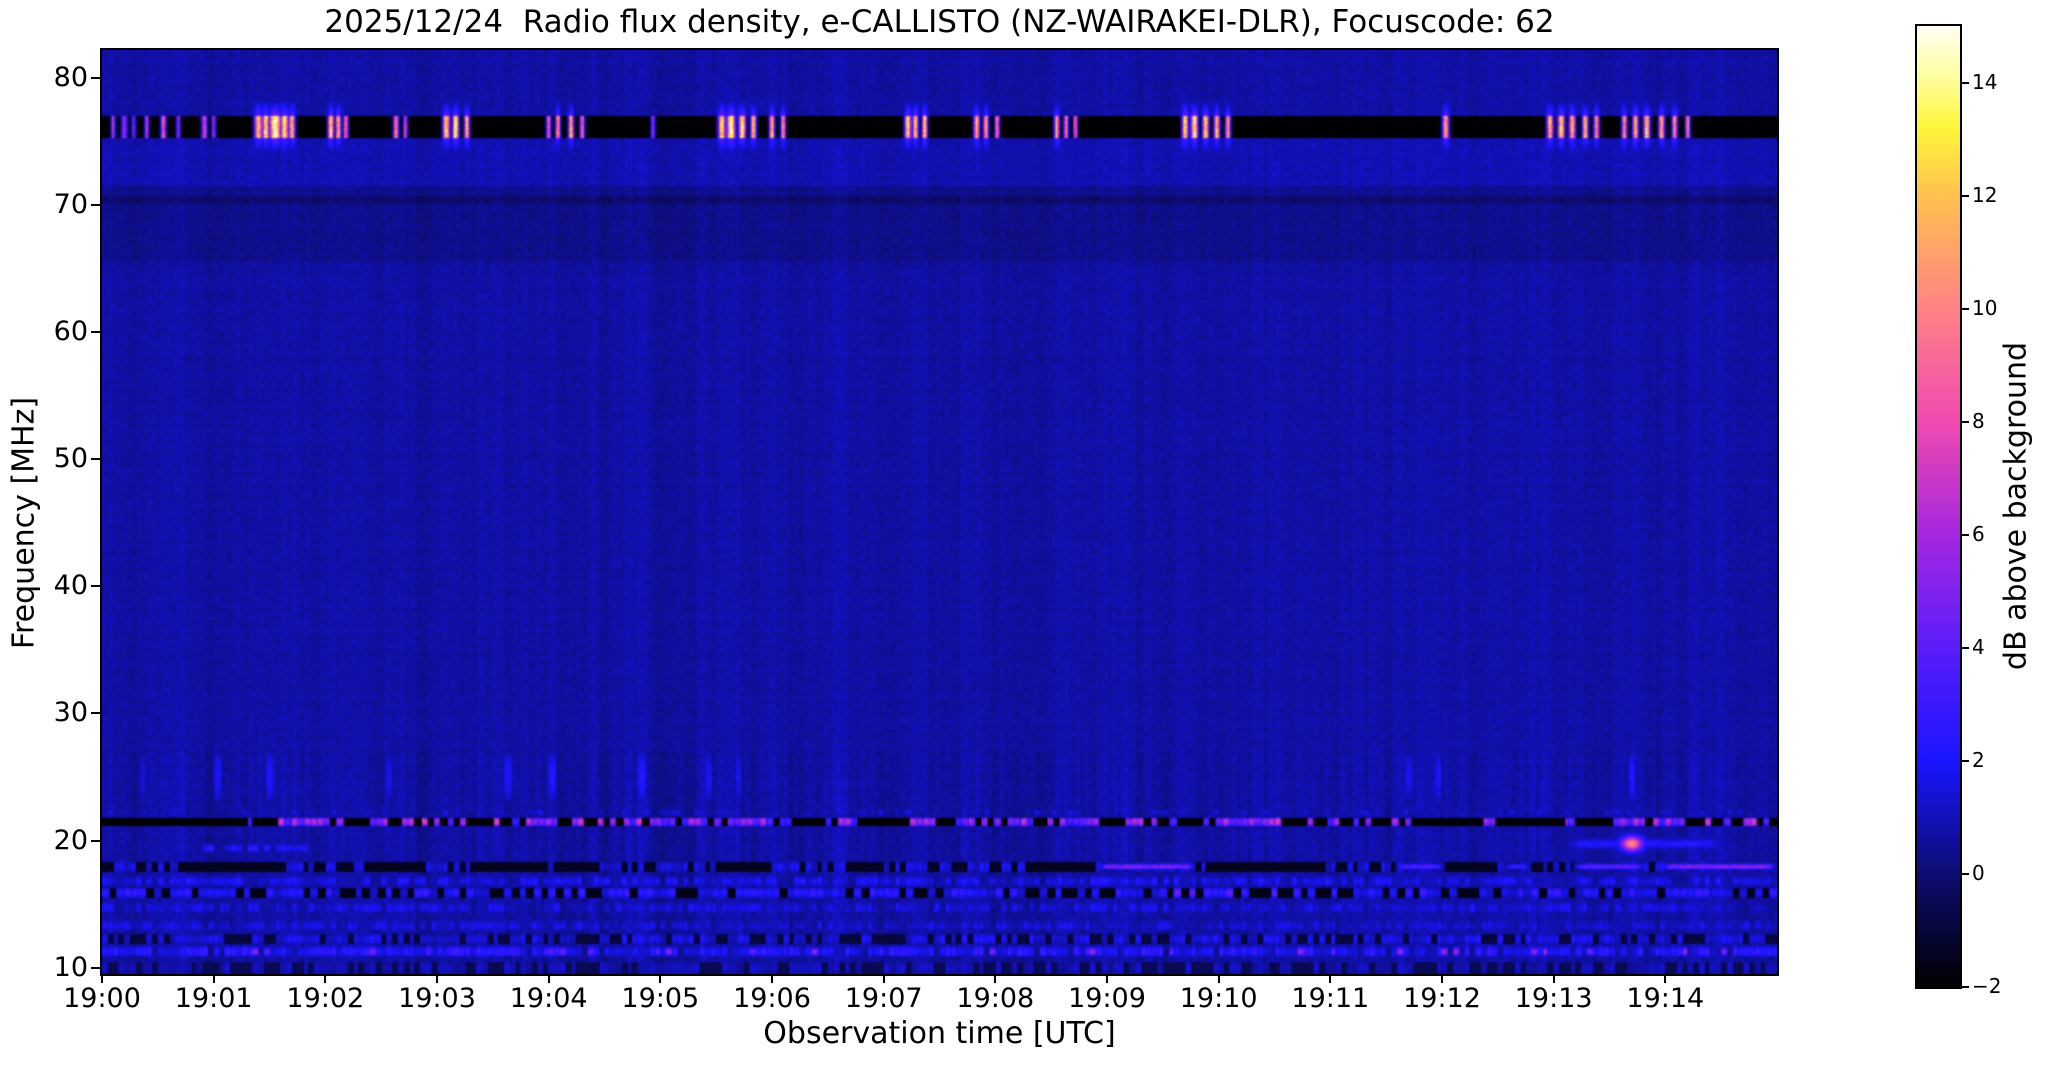  Describe the element at coordinates (660, 998) in the screenshot. I see `x-tick-label: 19:05` at that location.